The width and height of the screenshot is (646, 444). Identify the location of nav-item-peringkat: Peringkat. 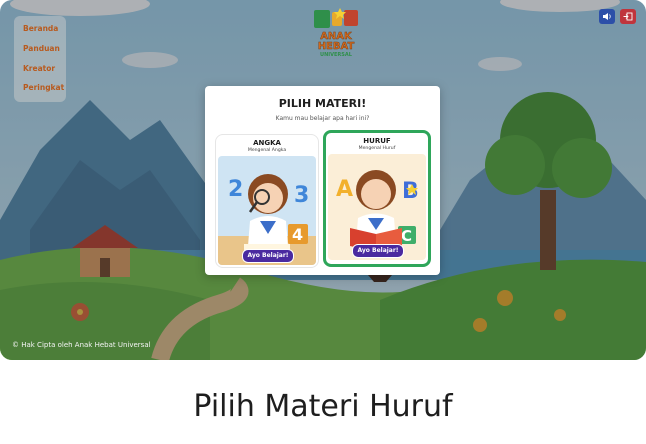
(43, 87).